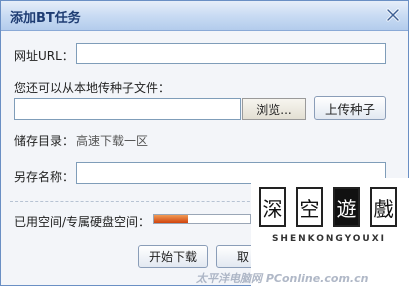  What do you see at coordinates (44, 177) in the screenshot?
I see `save-as-label: 另存名称：` at bounding box center [44, 177].